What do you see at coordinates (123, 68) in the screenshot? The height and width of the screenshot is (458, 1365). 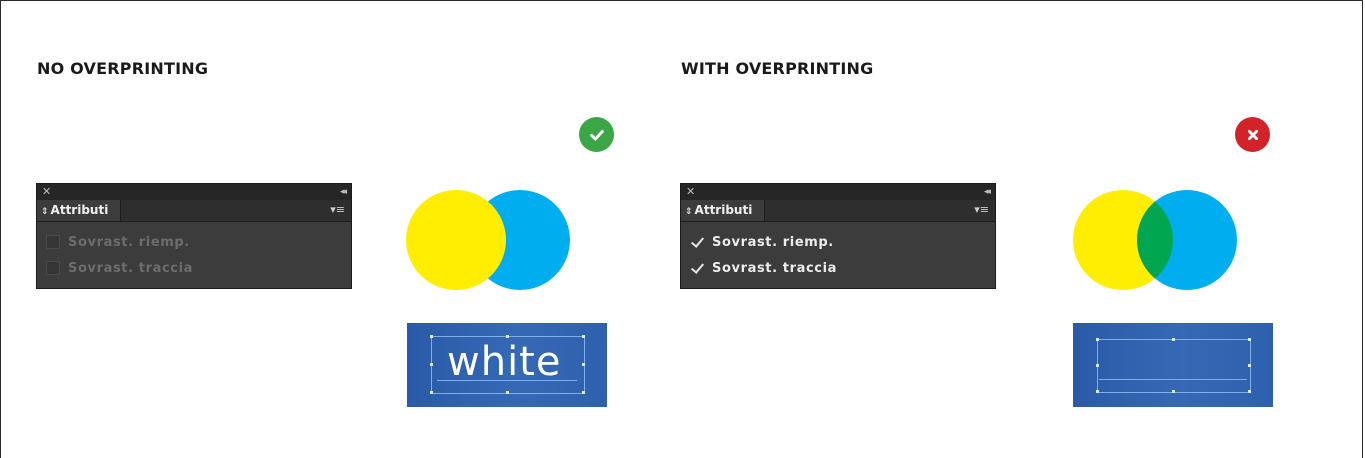 I see `no-overprinting-heading: NO OVERPRINTING` at bounding box center [123, 68].